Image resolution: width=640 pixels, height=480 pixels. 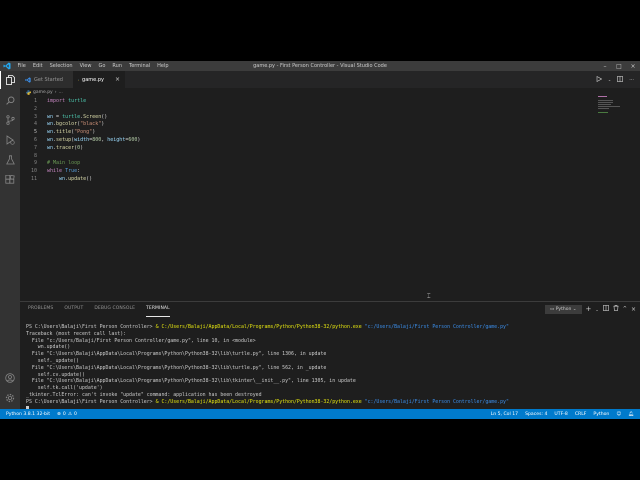 I want to click on menu-item-help: Help, so click(x=163, y=66).